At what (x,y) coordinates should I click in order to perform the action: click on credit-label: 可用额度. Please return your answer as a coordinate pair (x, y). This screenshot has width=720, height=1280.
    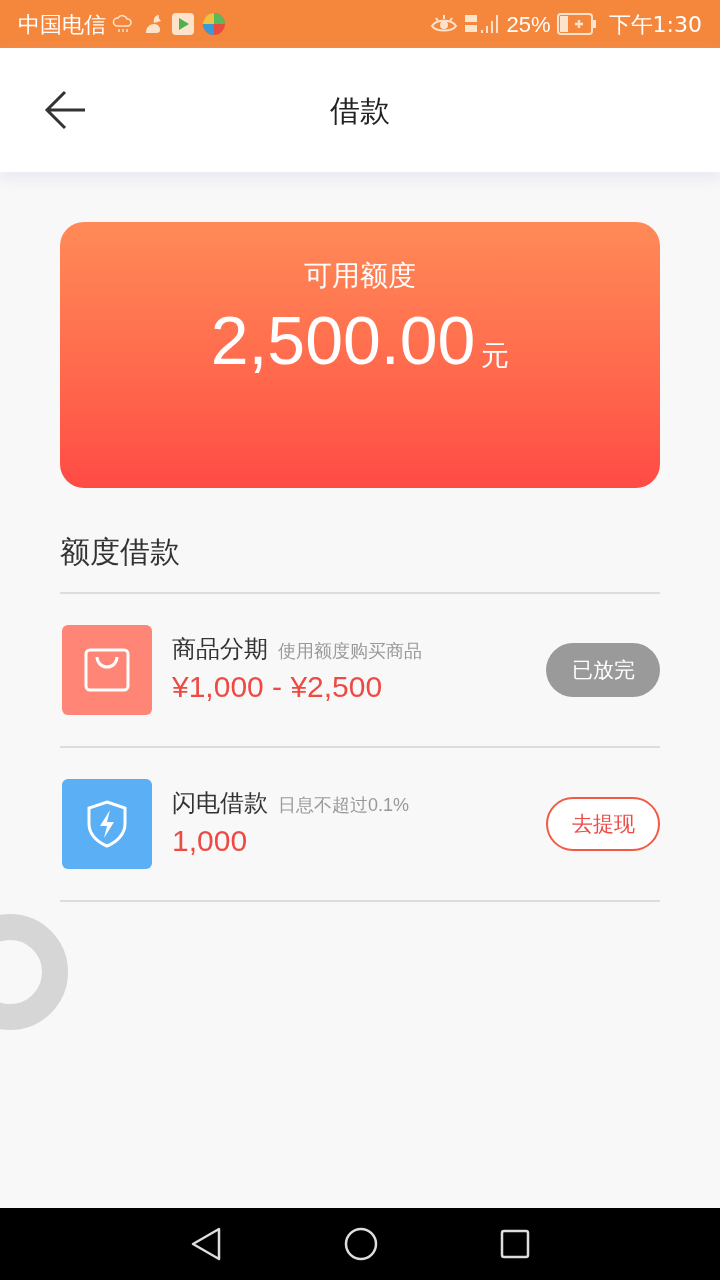
    Looking at the image, I should click on (360, 276).